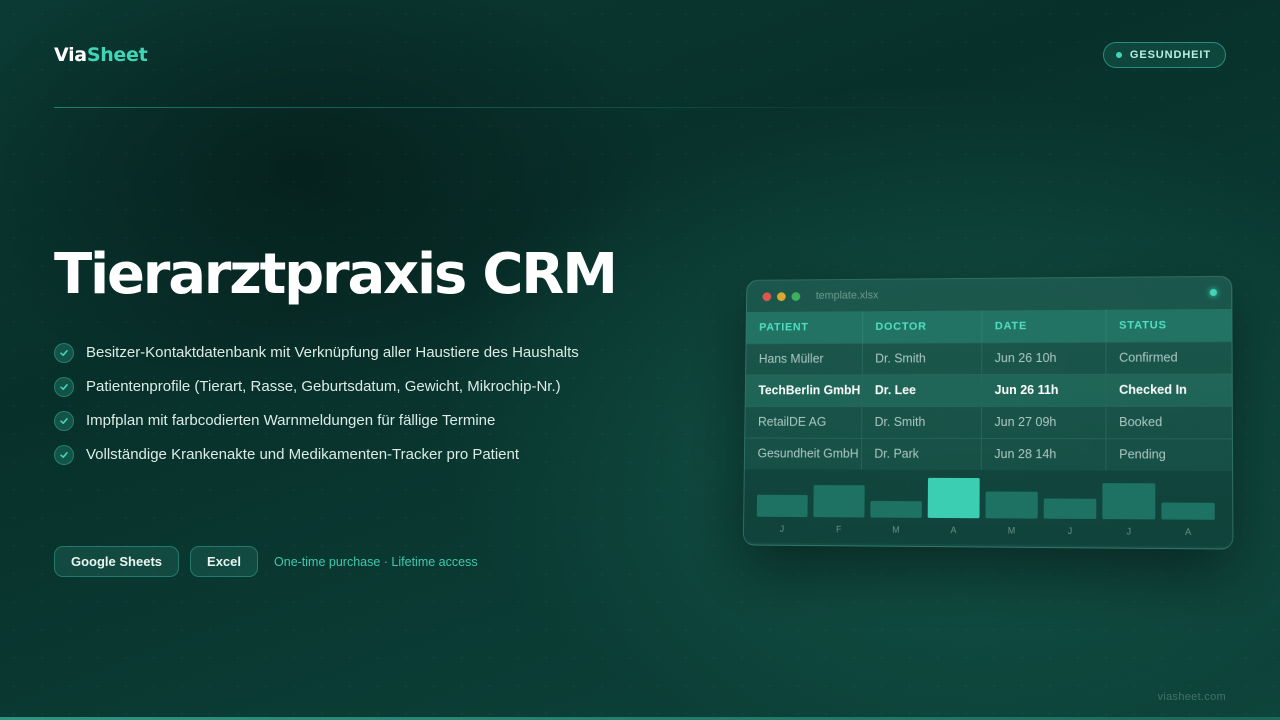 This screenshot has height=720, width=1280. I want to click on preview-filename: template.xlsx, so click(847, 296).